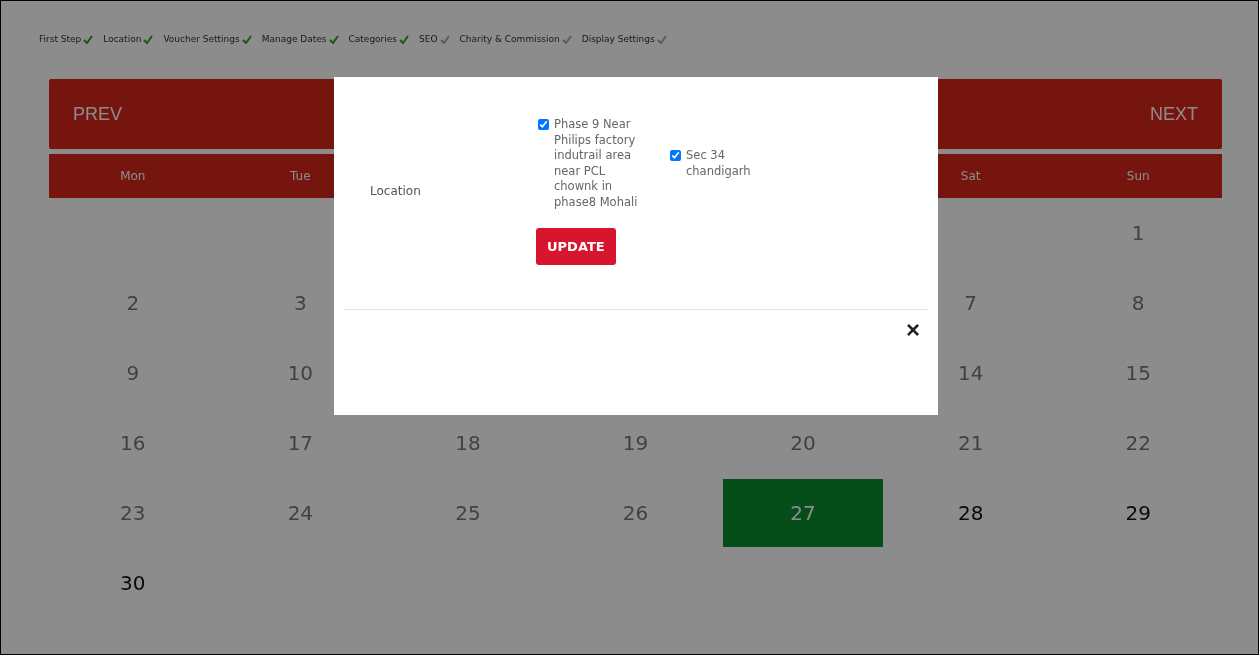  Describe the element at coordinates (1174, 114) in the screenshot. I see `next-button: NEXT` at that location.